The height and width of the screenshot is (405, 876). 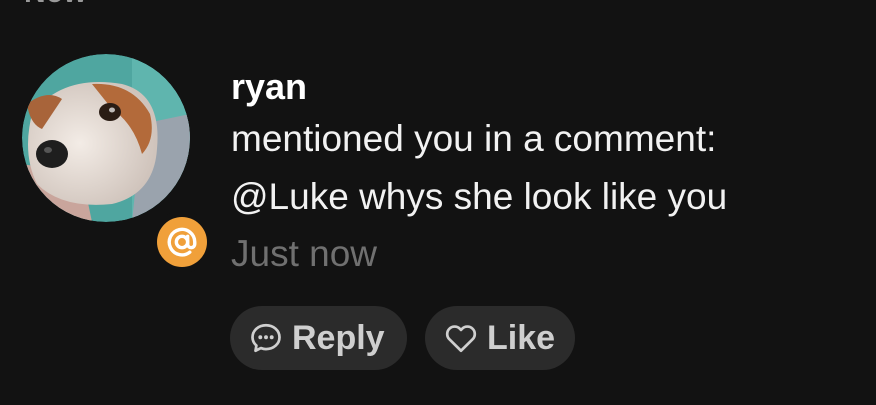 What do you see at coordinates (338, 337) in the screenshot?
I see `reply-label: Reply` at bounding box center [338, 337].